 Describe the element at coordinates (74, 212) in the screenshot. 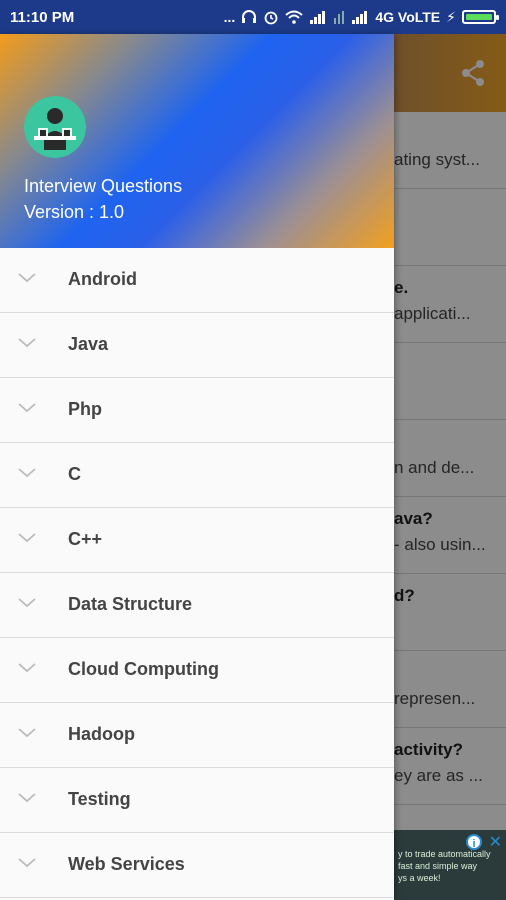

I see `app-version: Version : 1.0` at that location.